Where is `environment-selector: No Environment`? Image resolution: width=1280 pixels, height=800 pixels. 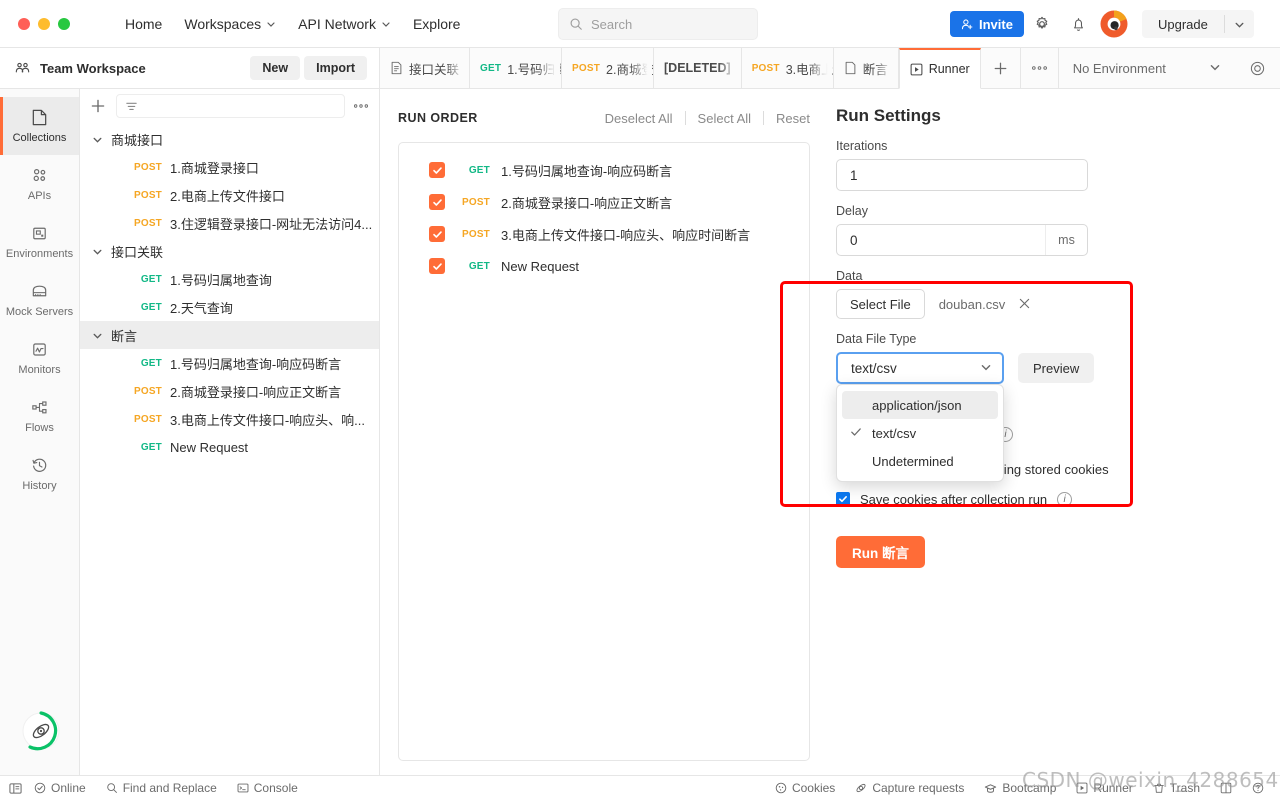 environment-selector: No Environment is located at coordinates (1147, 68).